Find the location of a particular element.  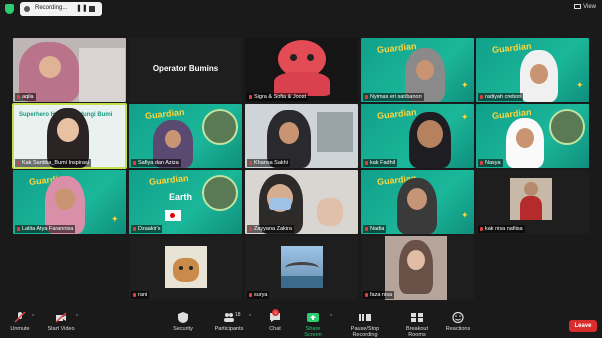

participant-tile-surya: surya is located at coordinates (301, 268).